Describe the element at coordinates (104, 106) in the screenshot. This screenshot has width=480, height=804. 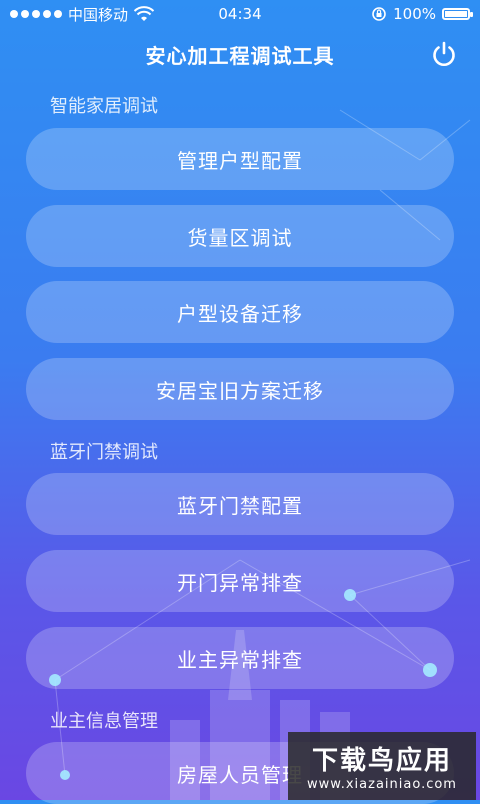
I see `section-title-smart-home: 智能家居调试` at that location.